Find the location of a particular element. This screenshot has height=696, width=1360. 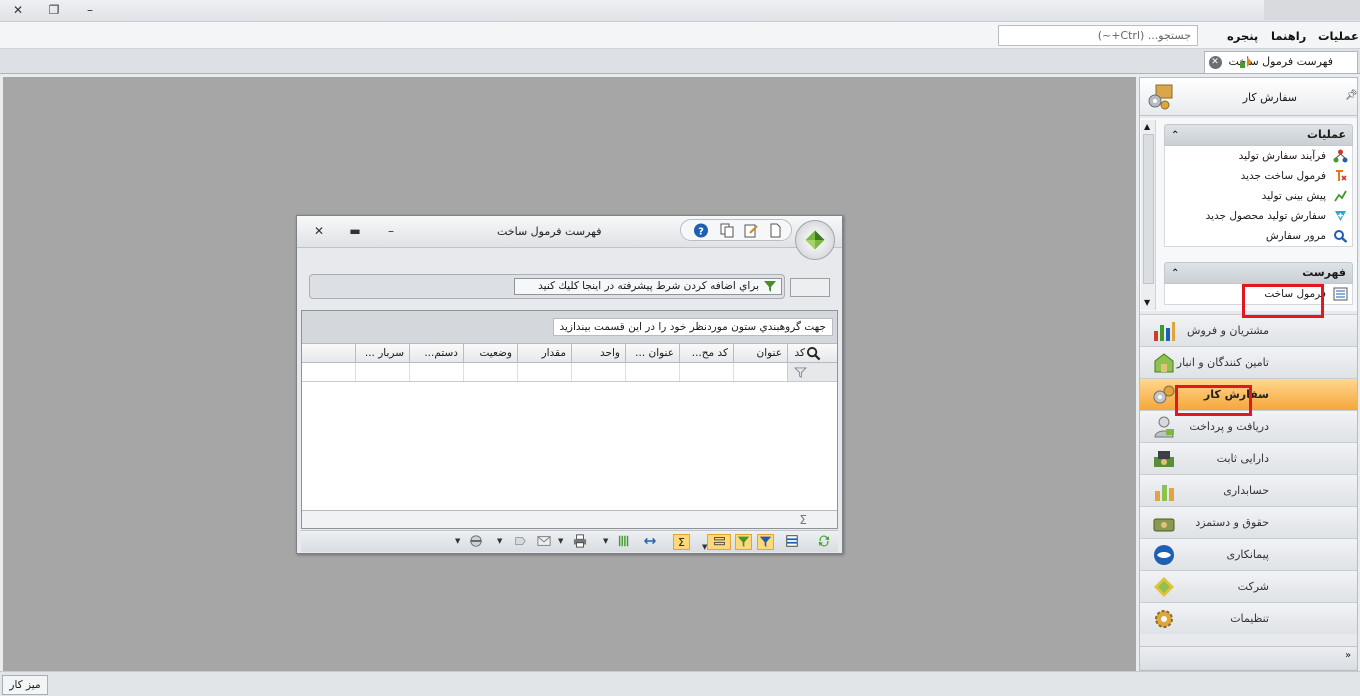

module-sales: مشتریان و فروش is located at coordinates (1248, 330).